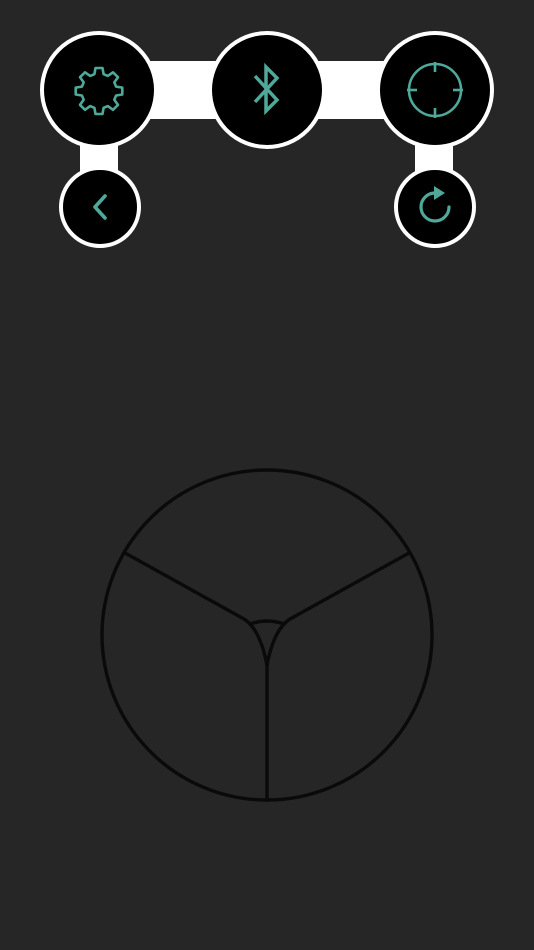 Image resolution: width=534 pixels, height=950 pixels. What do you see at coordinates (338, 609) in the screenshot?
I see `joystick-divider-right` at bounding box center [338, 609].